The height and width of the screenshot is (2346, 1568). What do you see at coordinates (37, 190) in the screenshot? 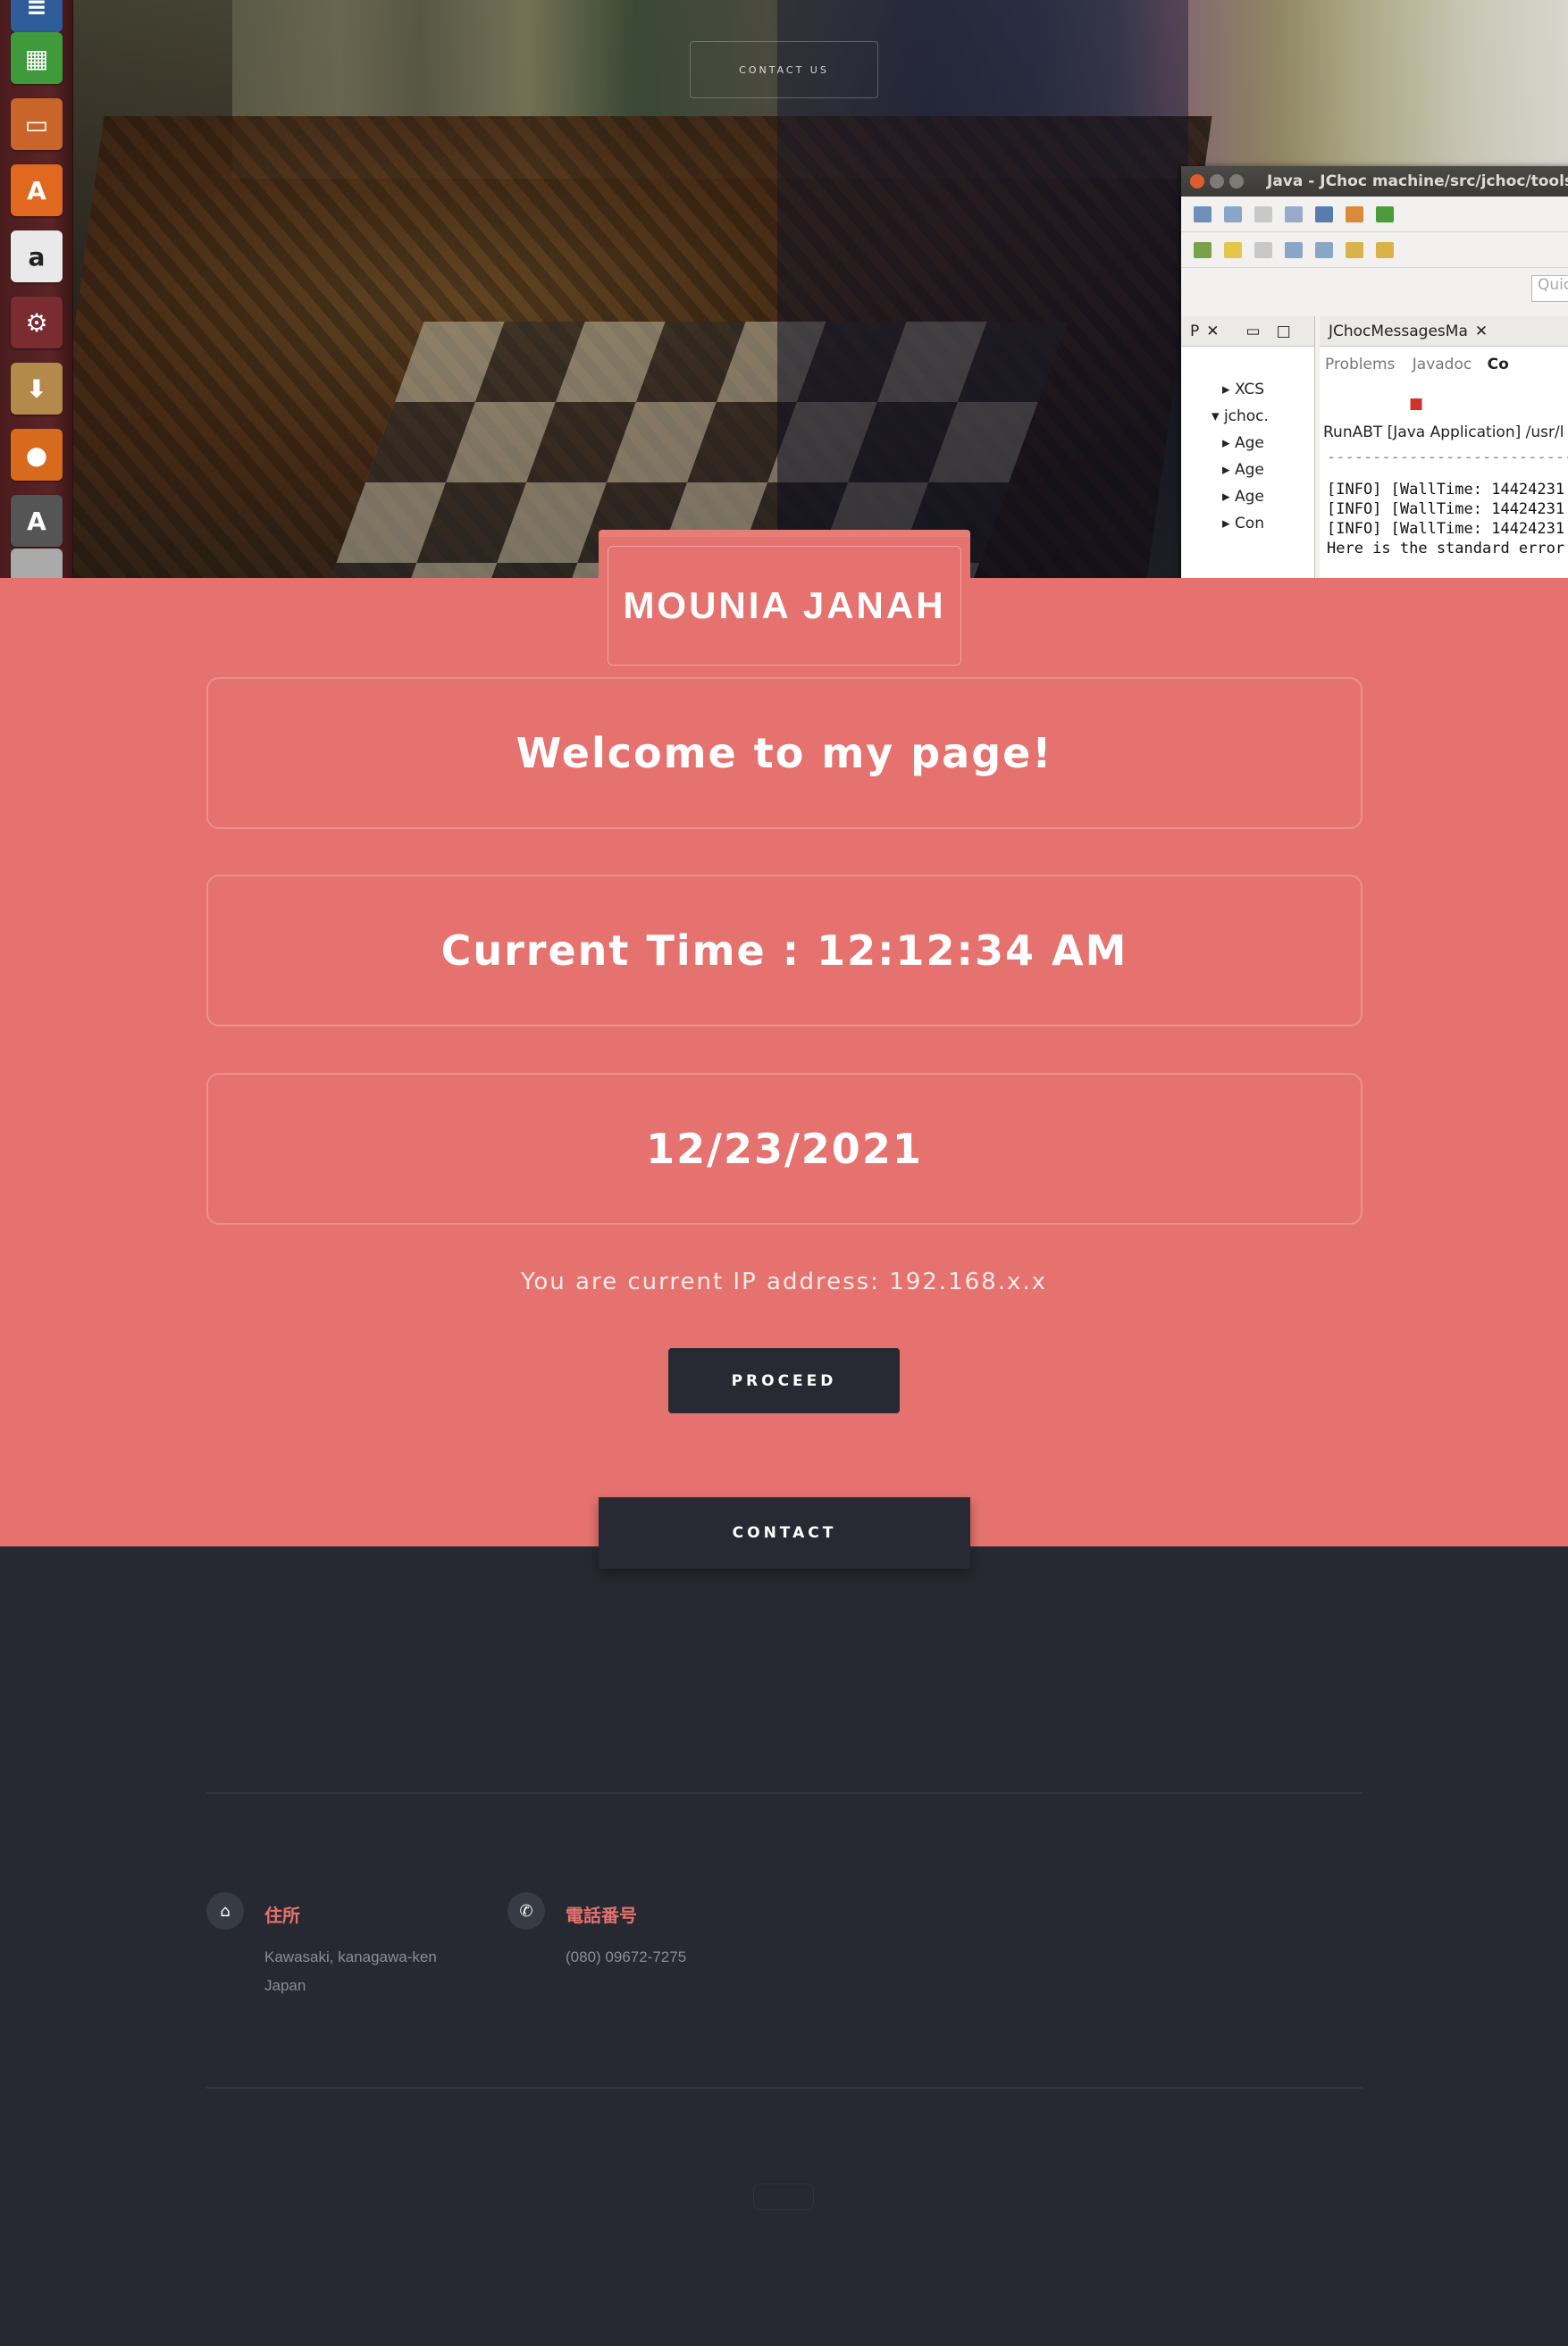
I see `software-center-icon: A` at bounding box center [37, 190].